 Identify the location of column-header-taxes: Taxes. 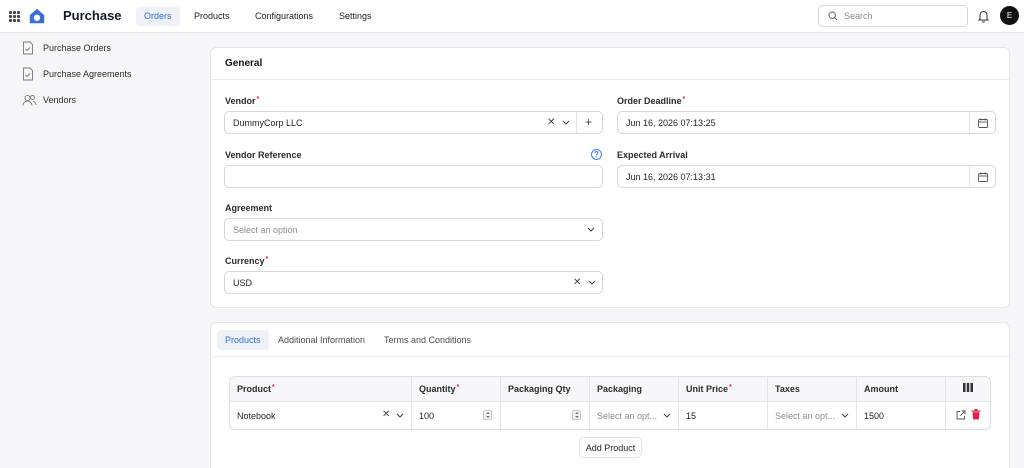
(812, 389).